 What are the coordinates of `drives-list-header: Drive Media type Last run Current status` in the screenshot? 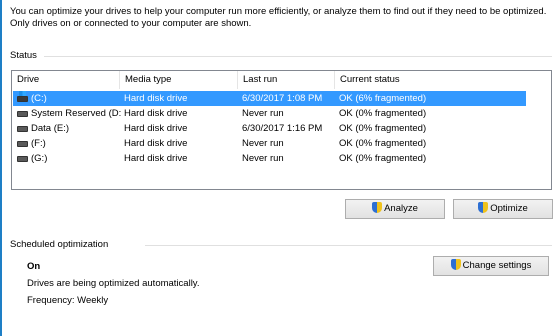 It's located at (281, 80).